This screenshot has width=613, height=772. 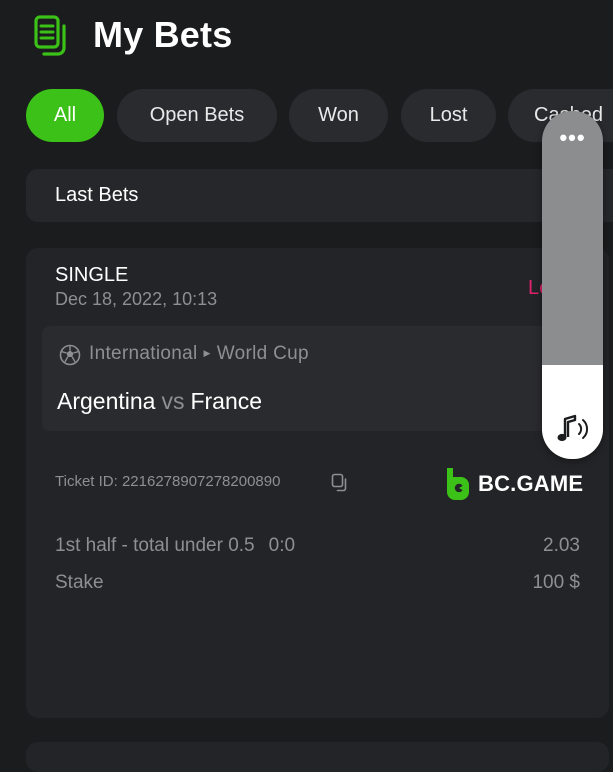 What do you see at coordinates (531, 483) in the screenshot?
I see `brand-name: BC.GAME` at bounding box center [531, 483].